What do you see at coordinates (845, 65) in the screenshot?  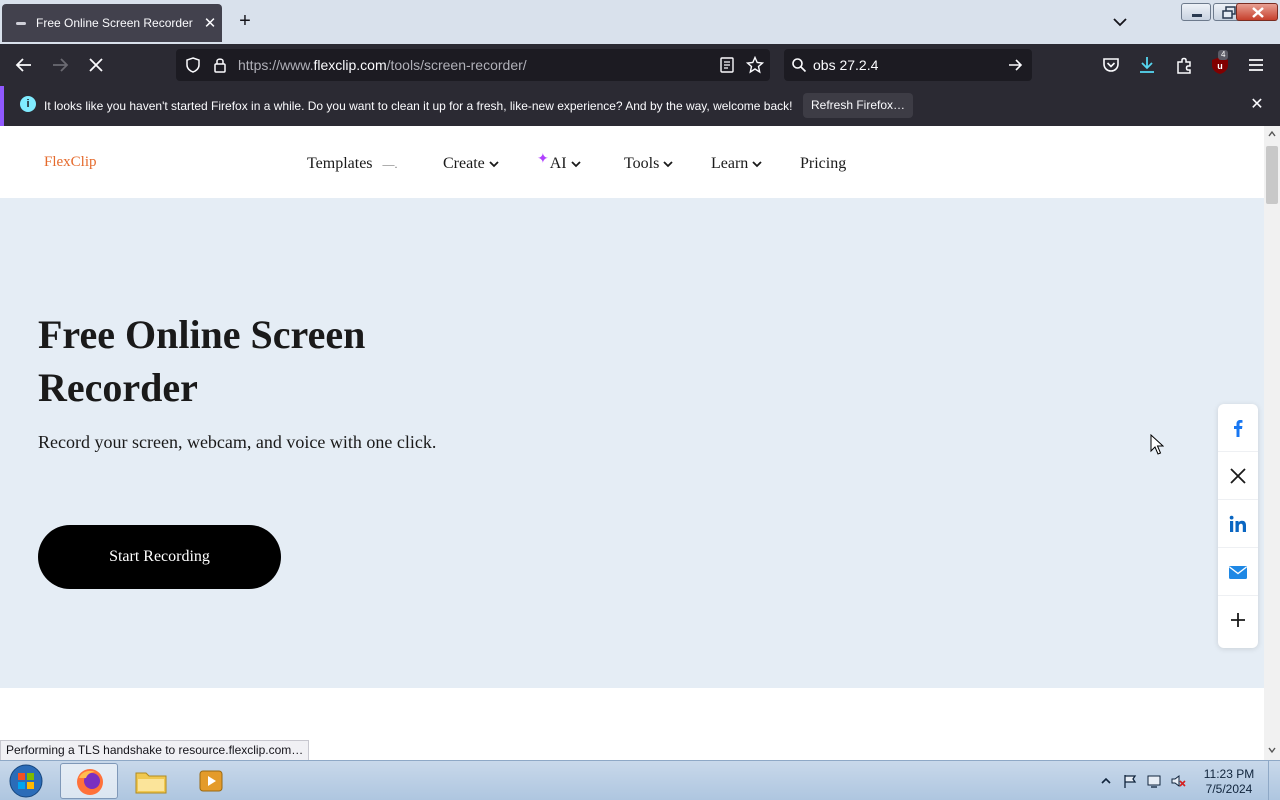 I see `search-input: obs 27.2.4` at bounding box center [845, 65].